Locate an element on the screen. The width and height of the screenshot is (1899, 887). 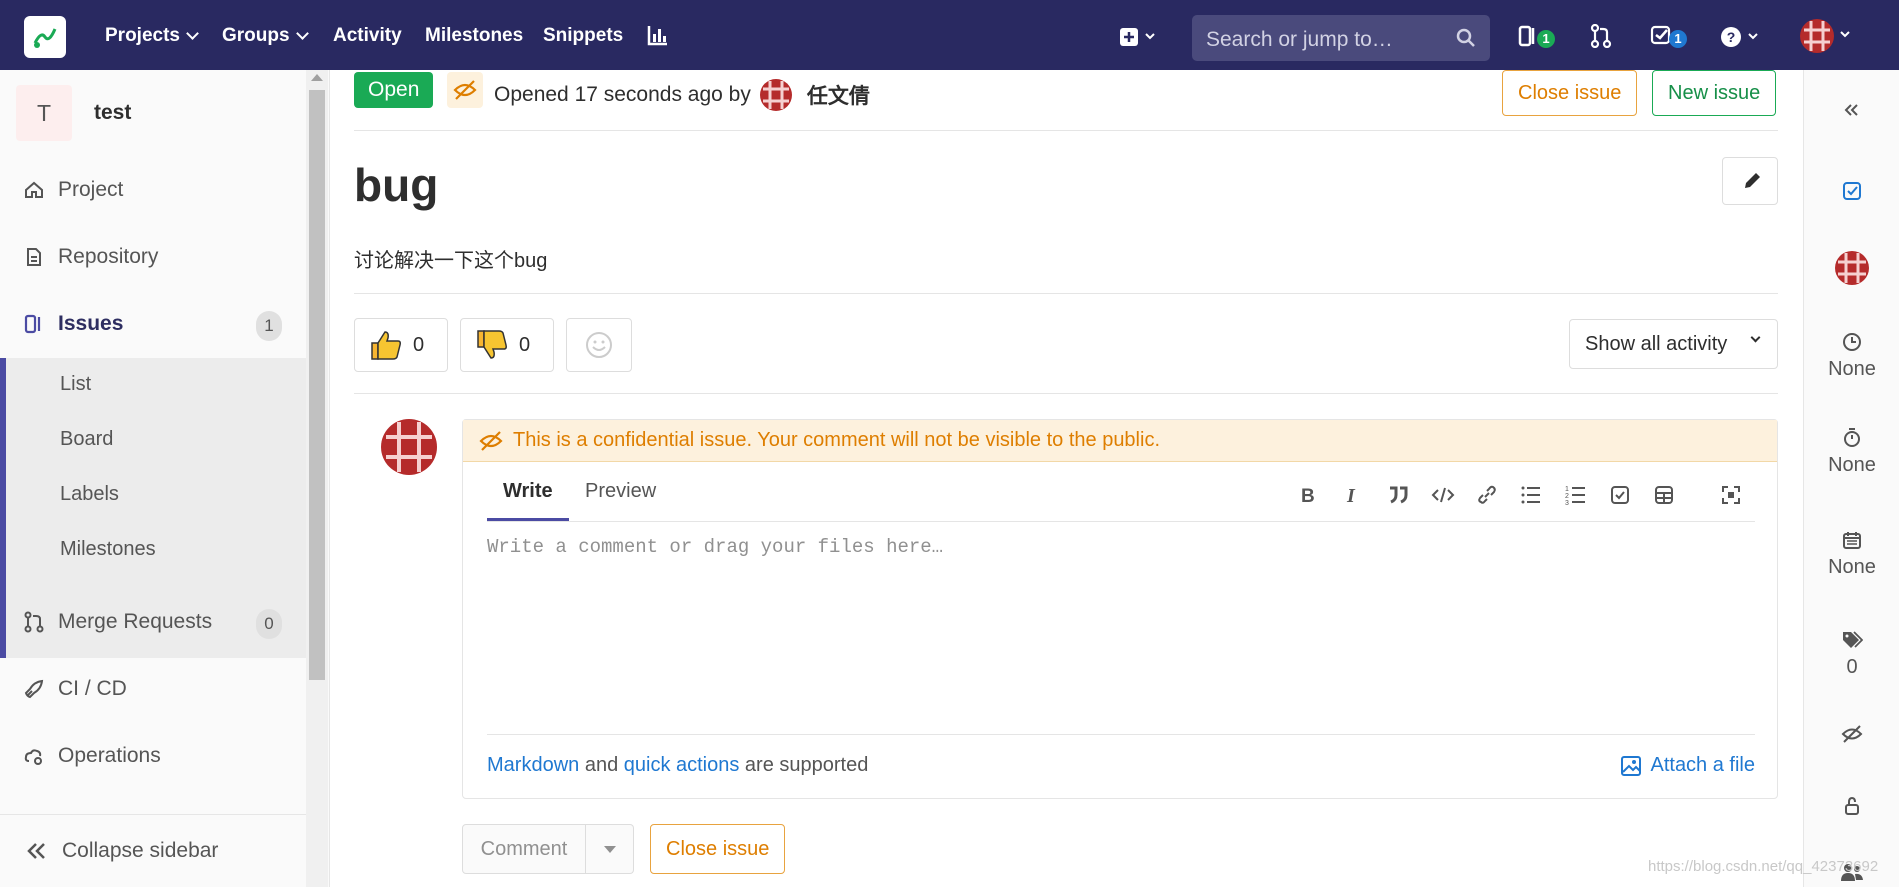
nav-activity: Activity is located at coordinates (367, 36).